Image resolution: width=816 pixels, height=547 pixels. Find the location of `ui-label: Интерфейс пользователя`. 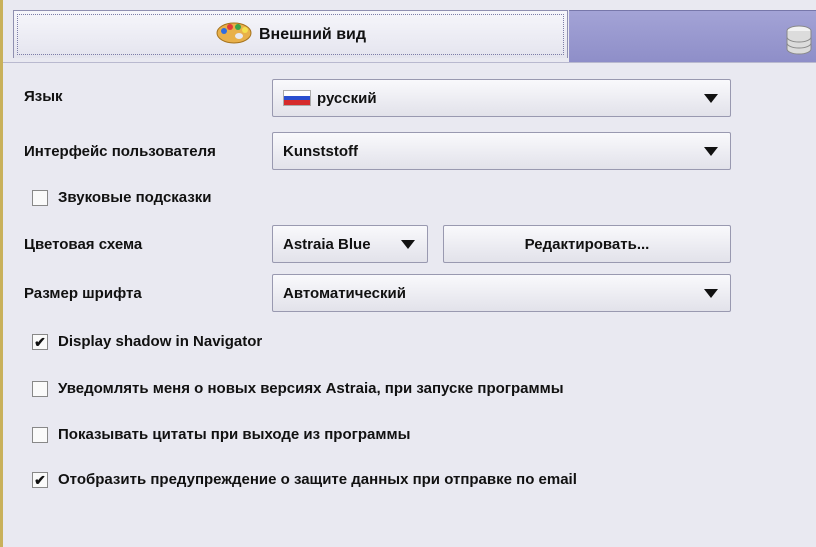

ui-label: Интерфейс пользователя is located at coordinates (120, 151).